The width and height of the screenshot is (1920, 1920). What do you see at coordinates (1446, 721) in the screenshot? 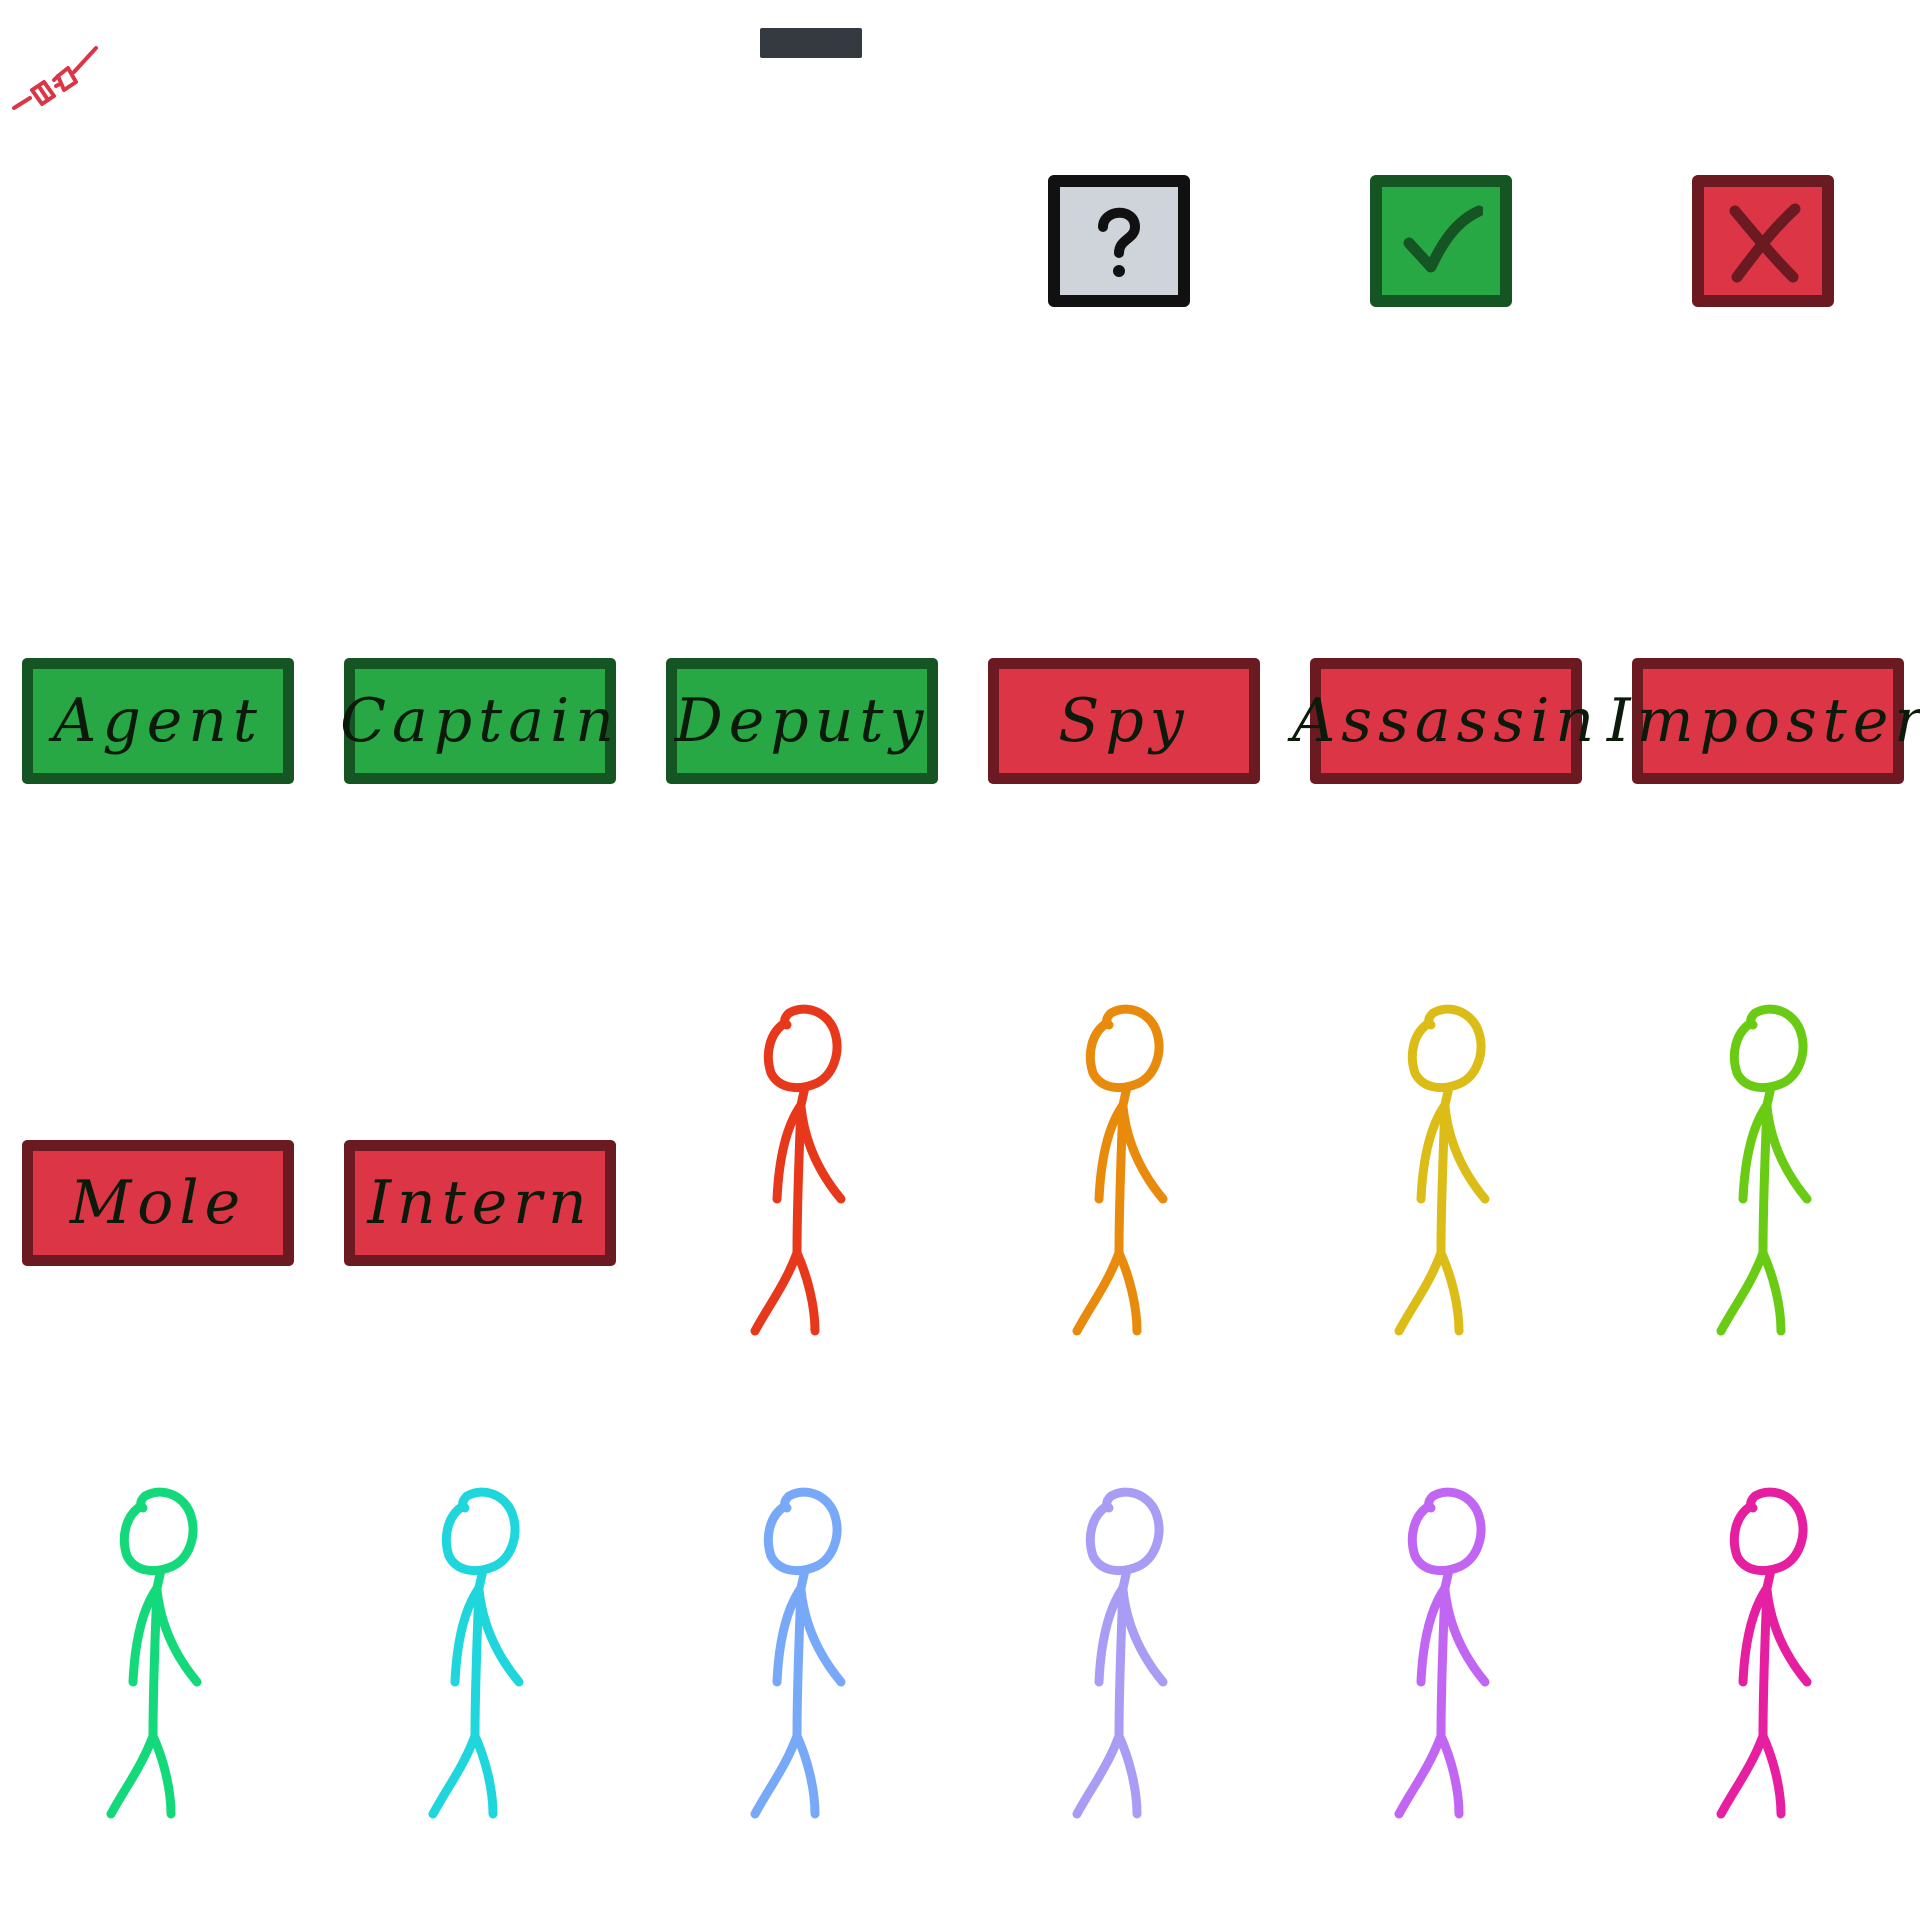
I see `role-label: Assassin` at bounding box center [1446, 721].